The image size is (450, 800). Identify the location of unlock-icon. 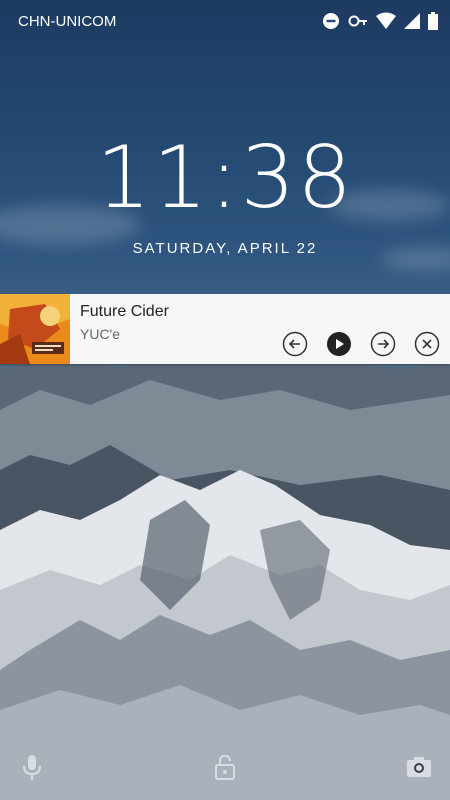
(225, 767).